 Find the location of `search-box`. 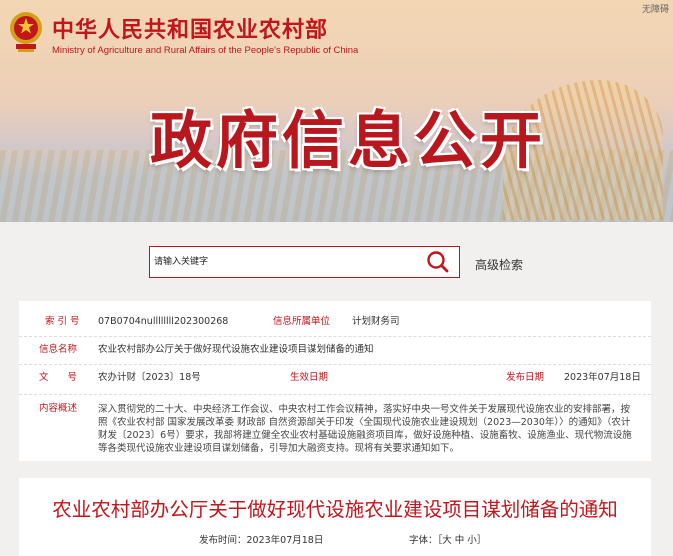

search-box is located at coordinates (304, 262).